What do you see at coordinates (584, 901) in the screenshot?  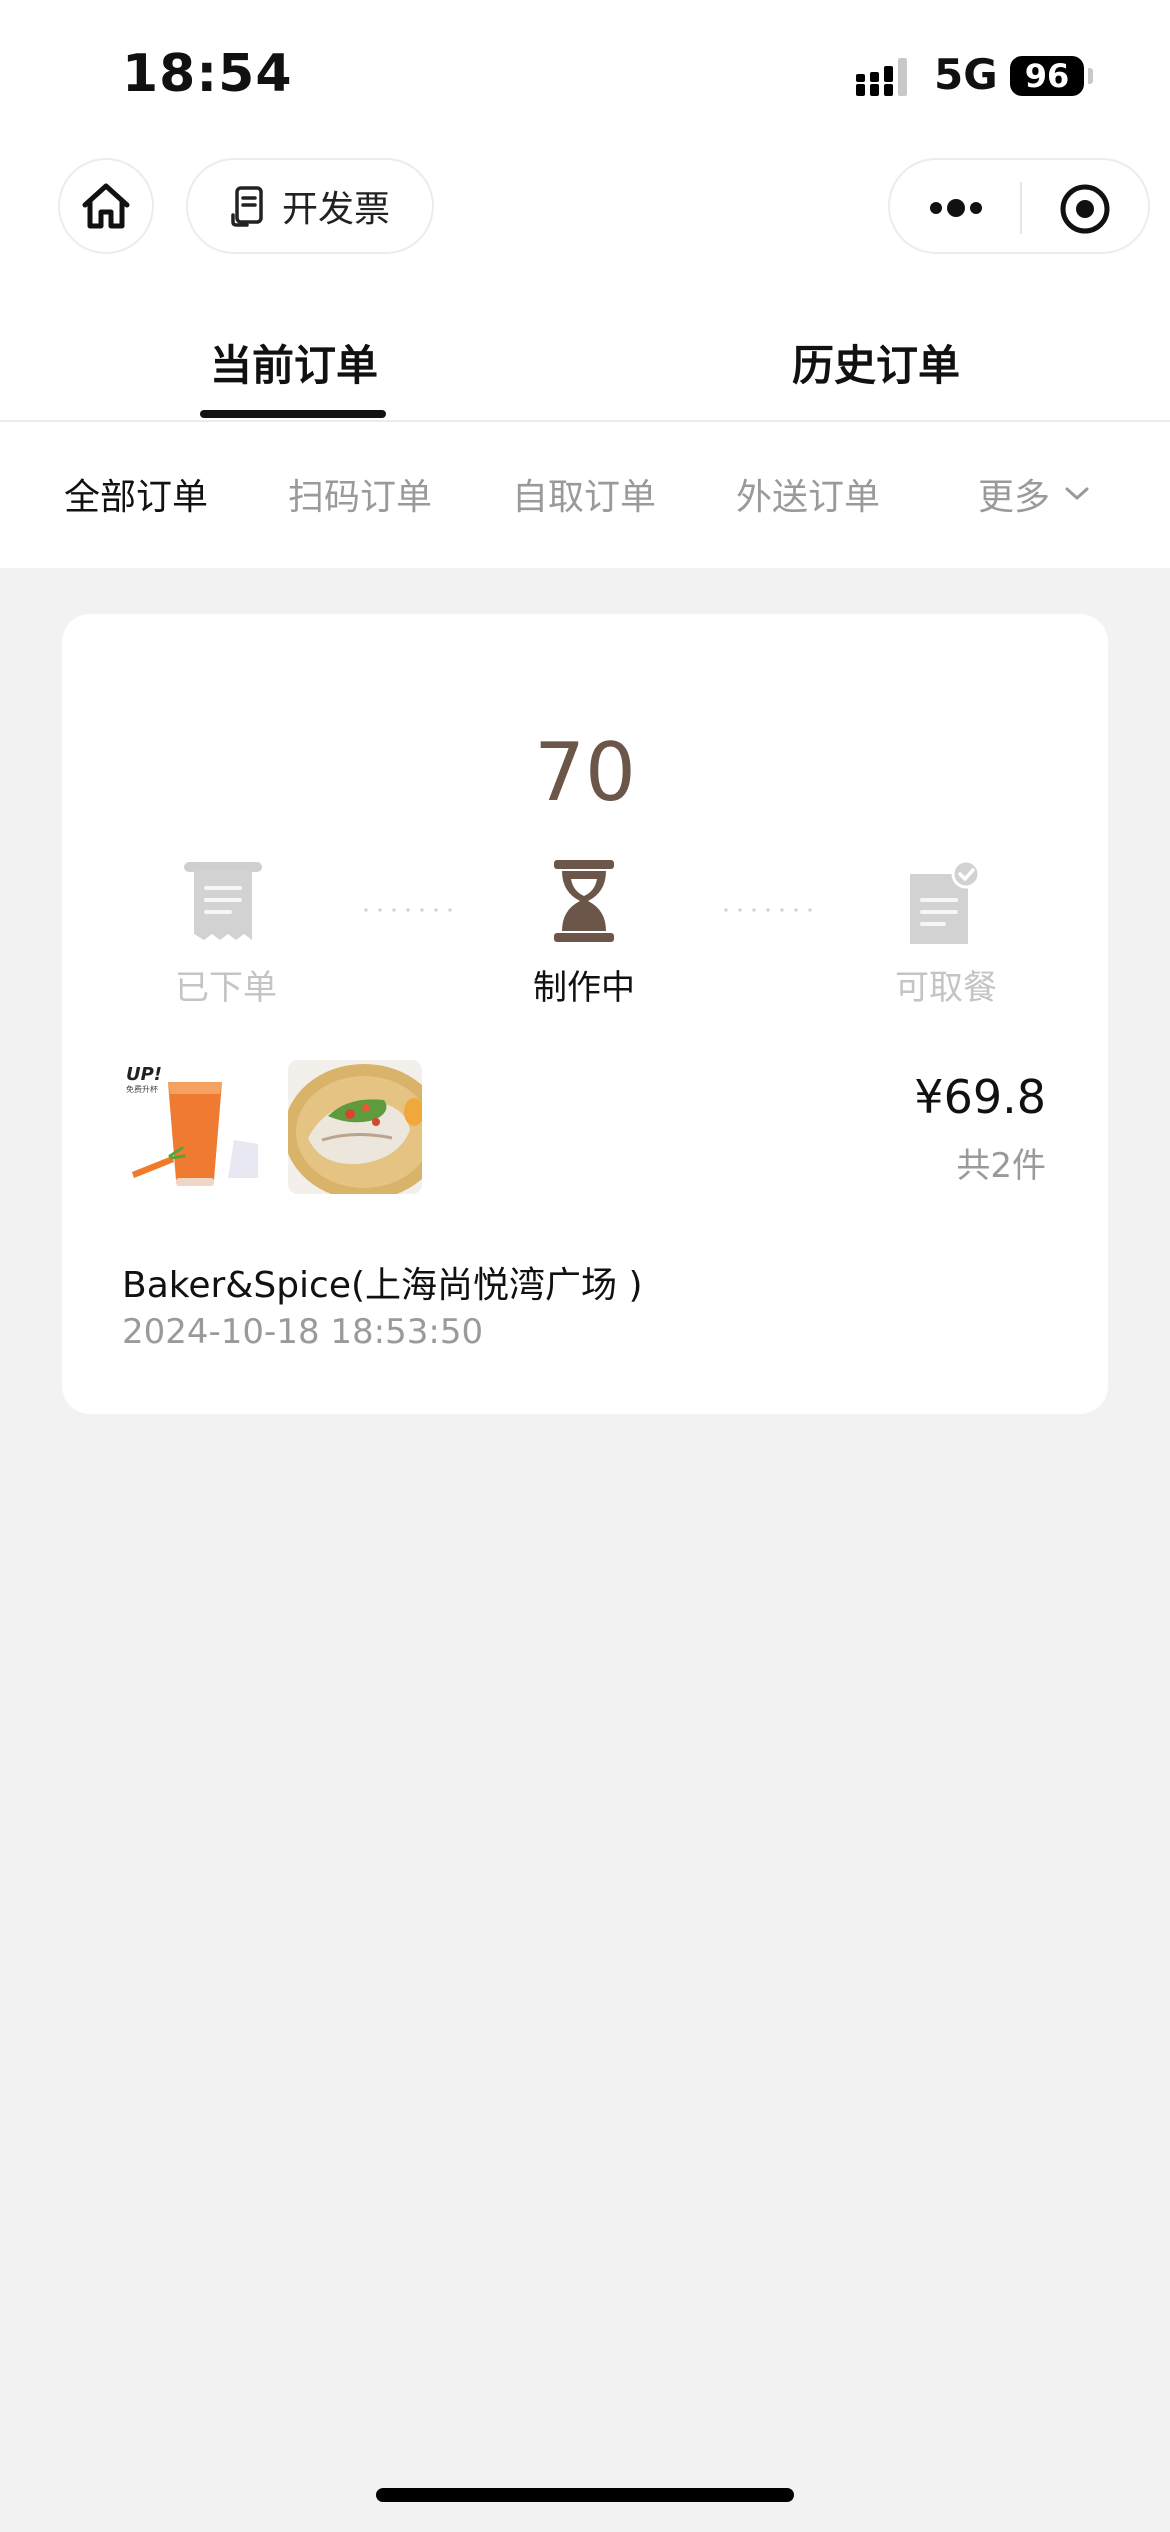 I see `hourglass-icon` at bounding box center [584, 901].